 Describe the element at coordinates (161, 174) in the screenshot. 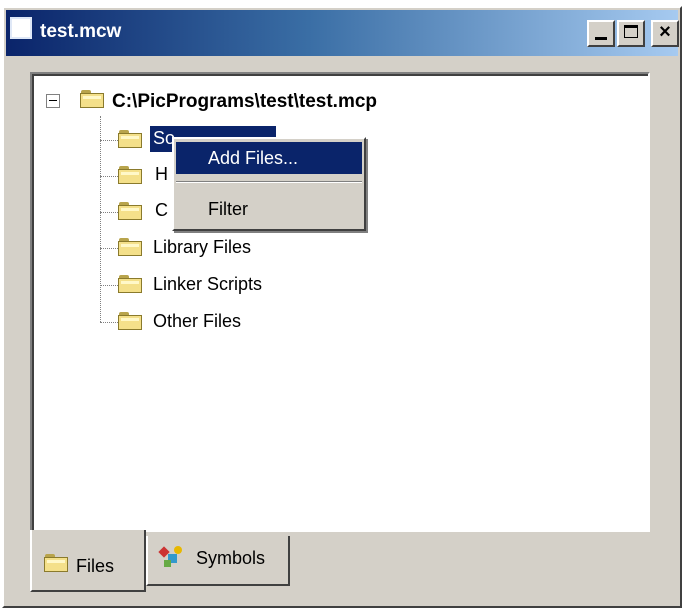

I see `tree-item-header-files: H` at that location.